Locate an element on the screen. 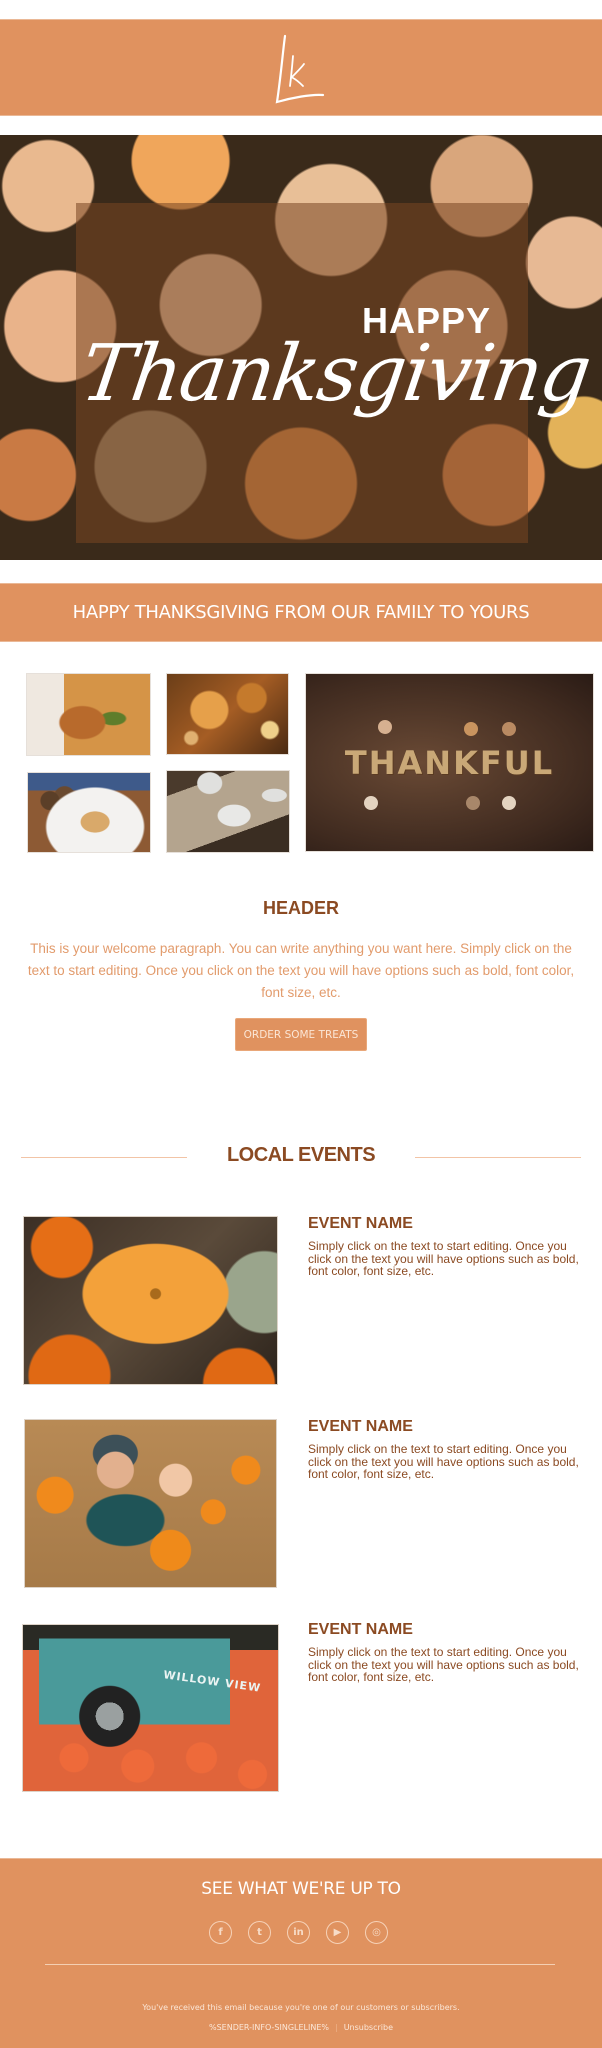 The image size is (602, 2048). footer-links: %SENDER-INFO-SINGLELINE% | Unsubscribe is located at coordinates (301, 2027).